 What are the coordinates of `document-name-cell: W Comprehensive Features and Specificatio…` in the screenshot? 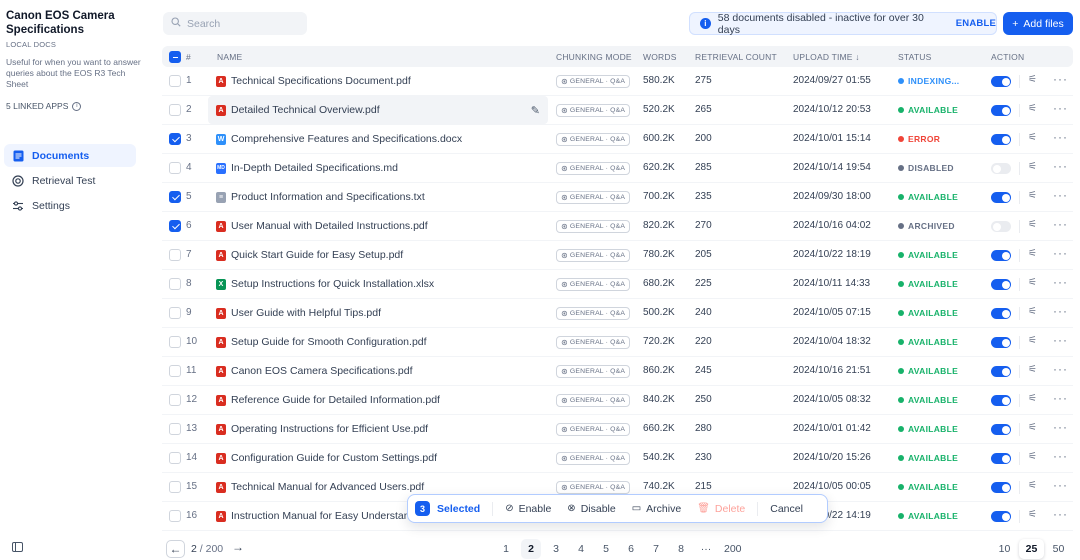 It's located at (378, 139).